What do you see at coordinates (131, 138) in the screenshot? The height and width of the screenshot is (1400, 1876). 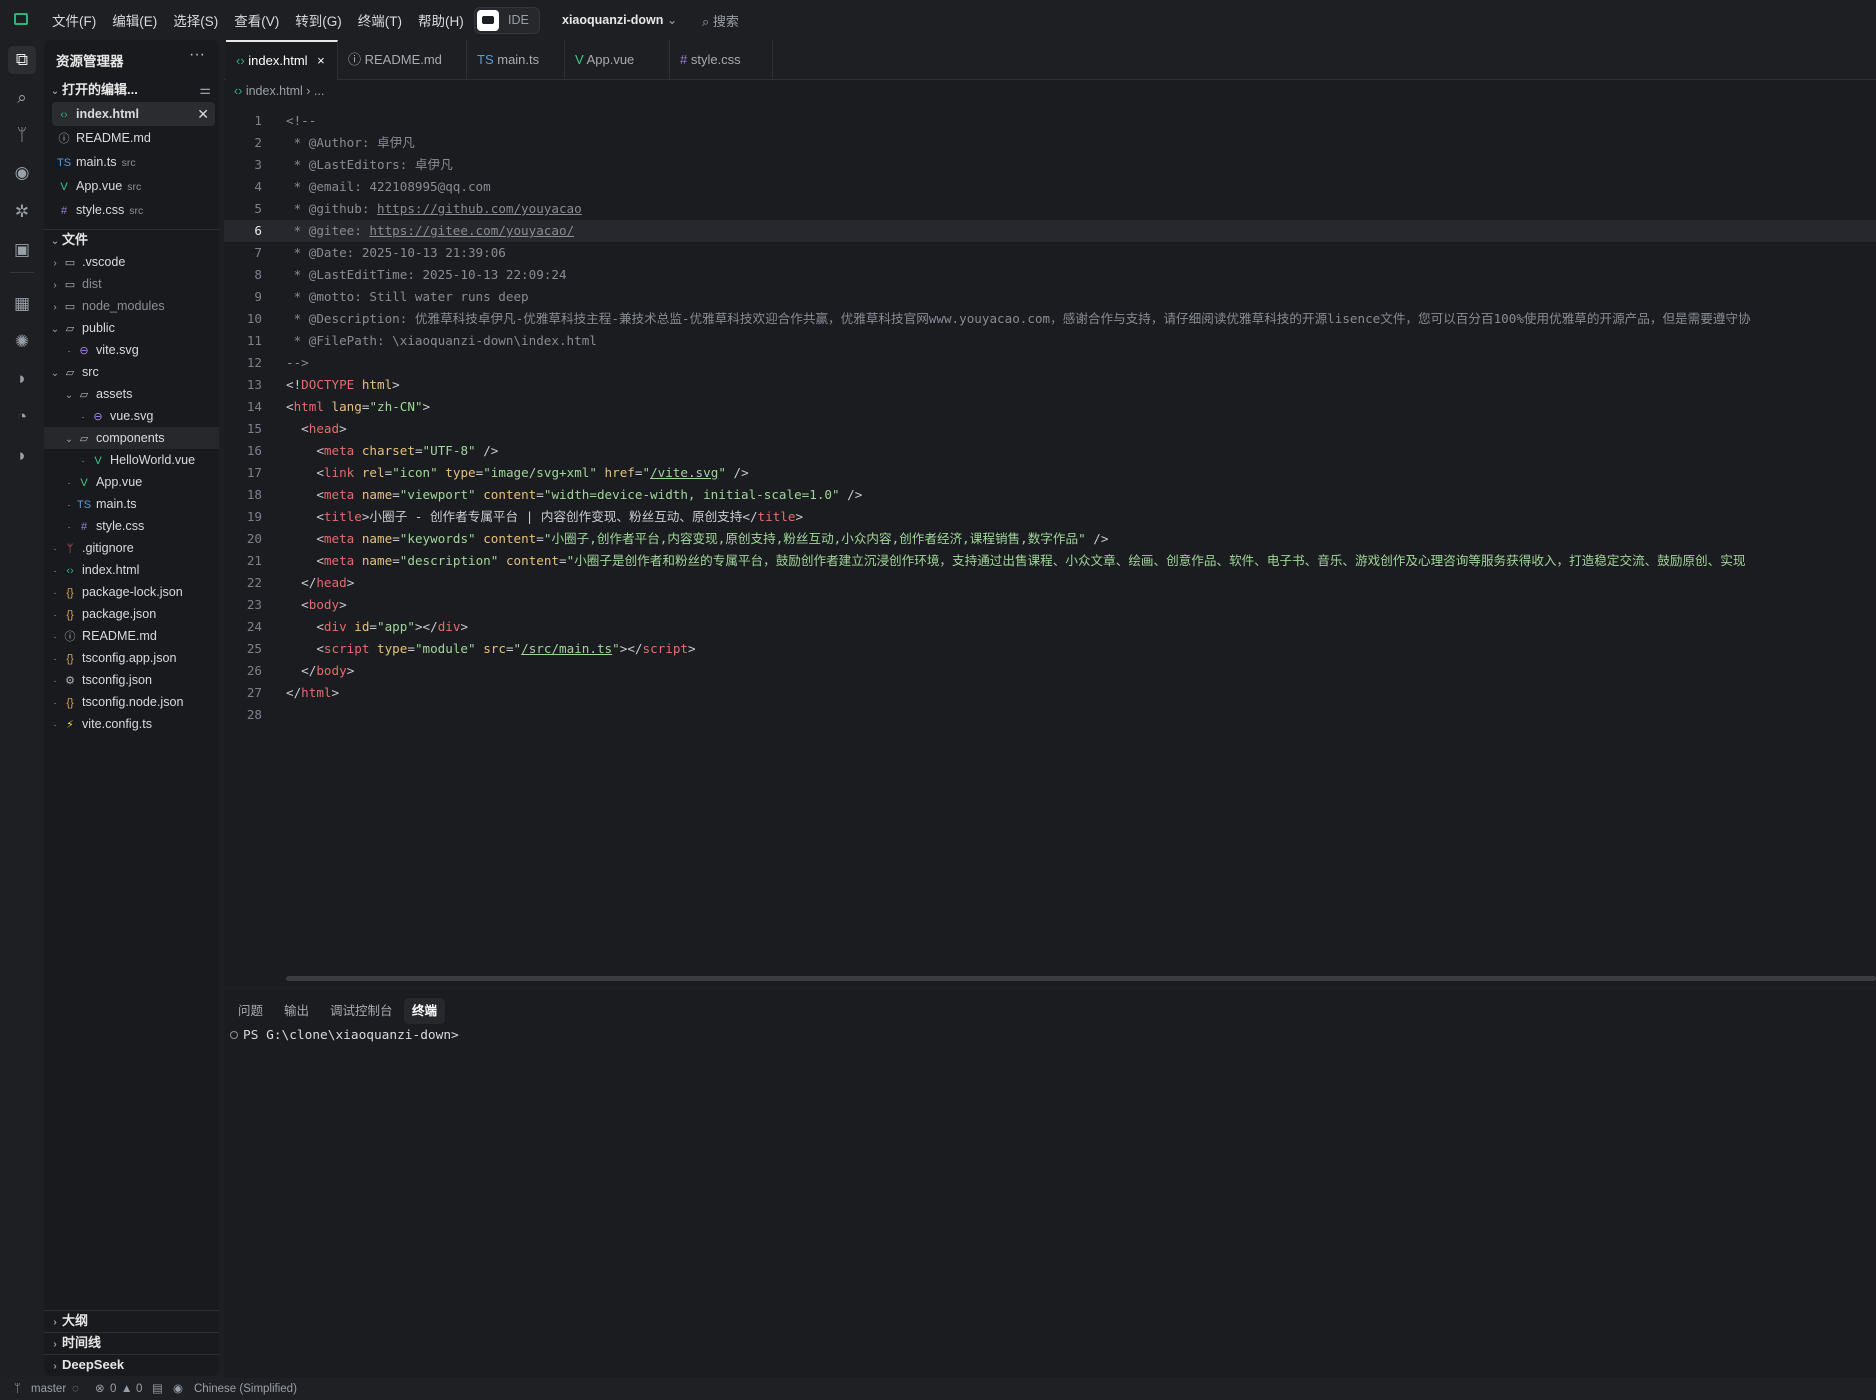 I see `open-editor-item: ⓘ README.md` at bounding box center [131, 138].